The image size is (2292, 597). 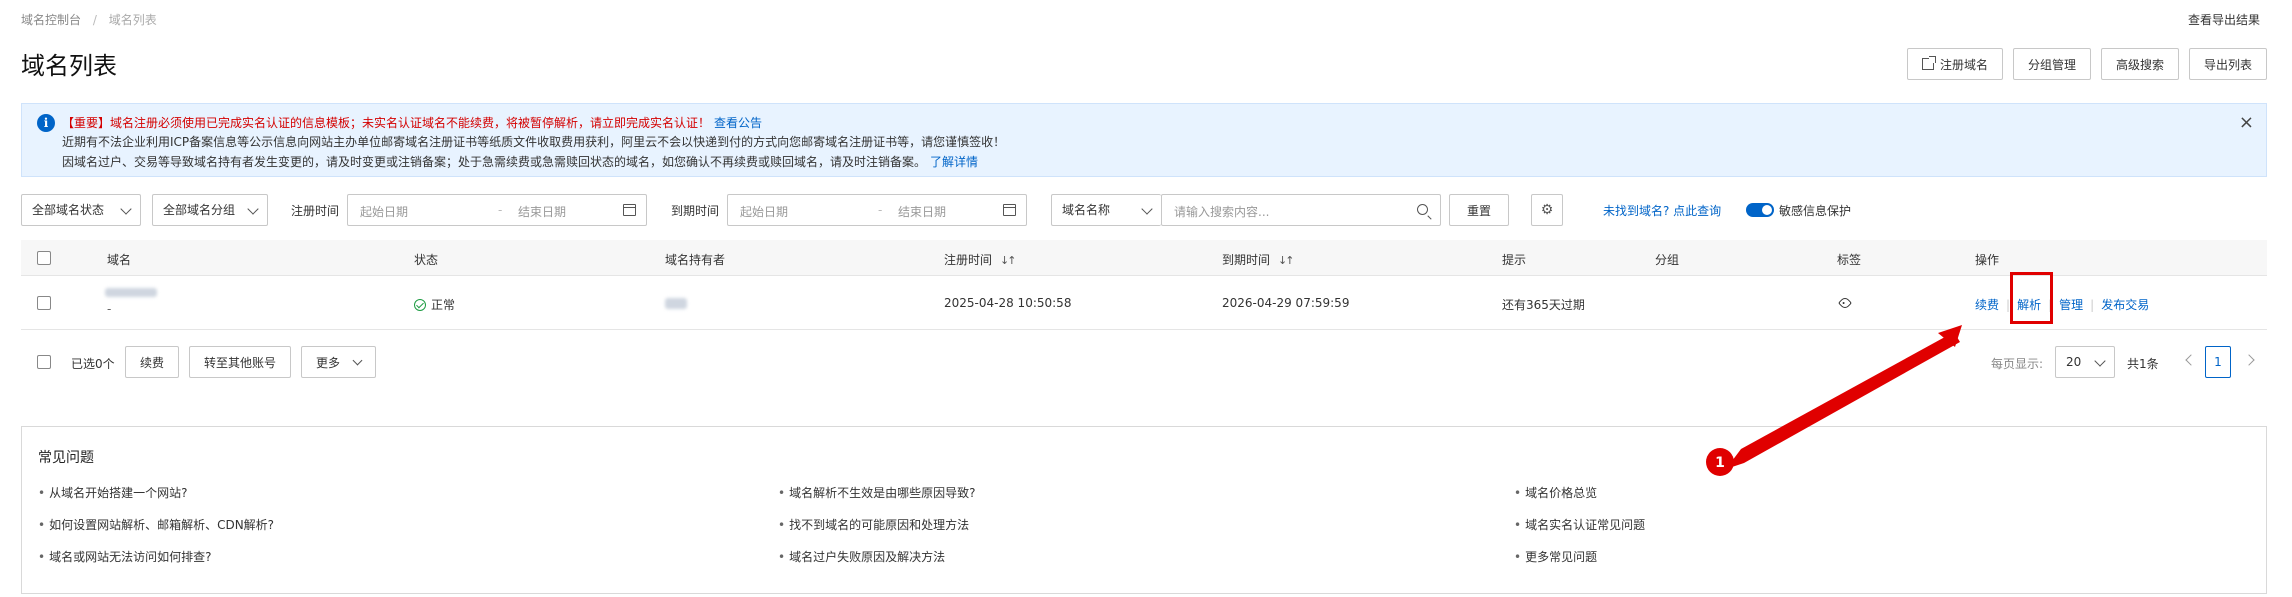 I want to click on reset-button: 重置, so click(x=1479, y=210).